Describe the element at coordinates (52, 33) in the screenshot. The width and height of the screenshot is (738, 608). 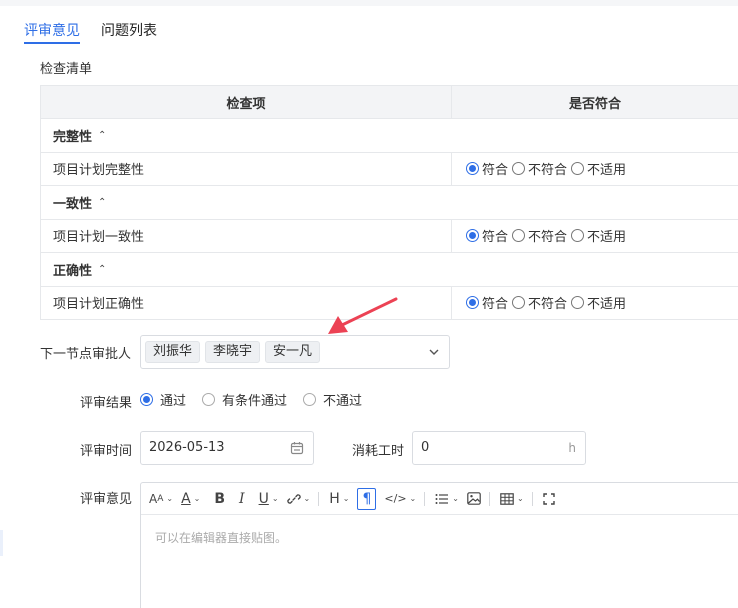
I see `tab-review-opinion: 评审意见` at that location.